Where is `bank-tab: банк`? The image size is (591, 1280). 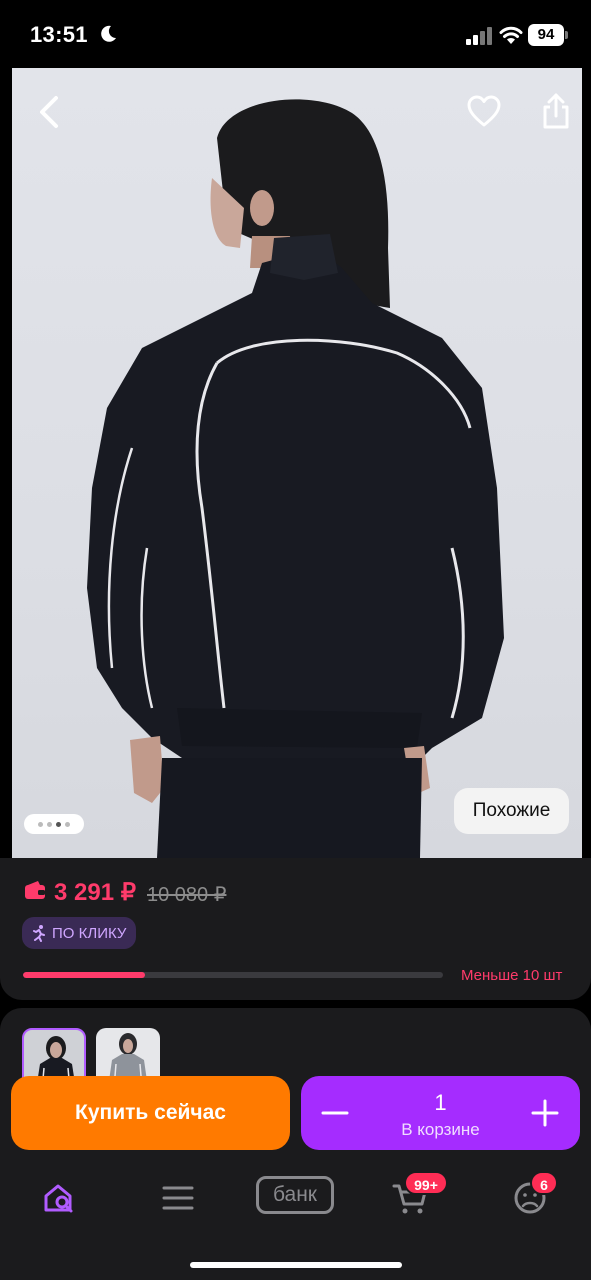
bank-tab: банк is located at coordinates (295, 1198).